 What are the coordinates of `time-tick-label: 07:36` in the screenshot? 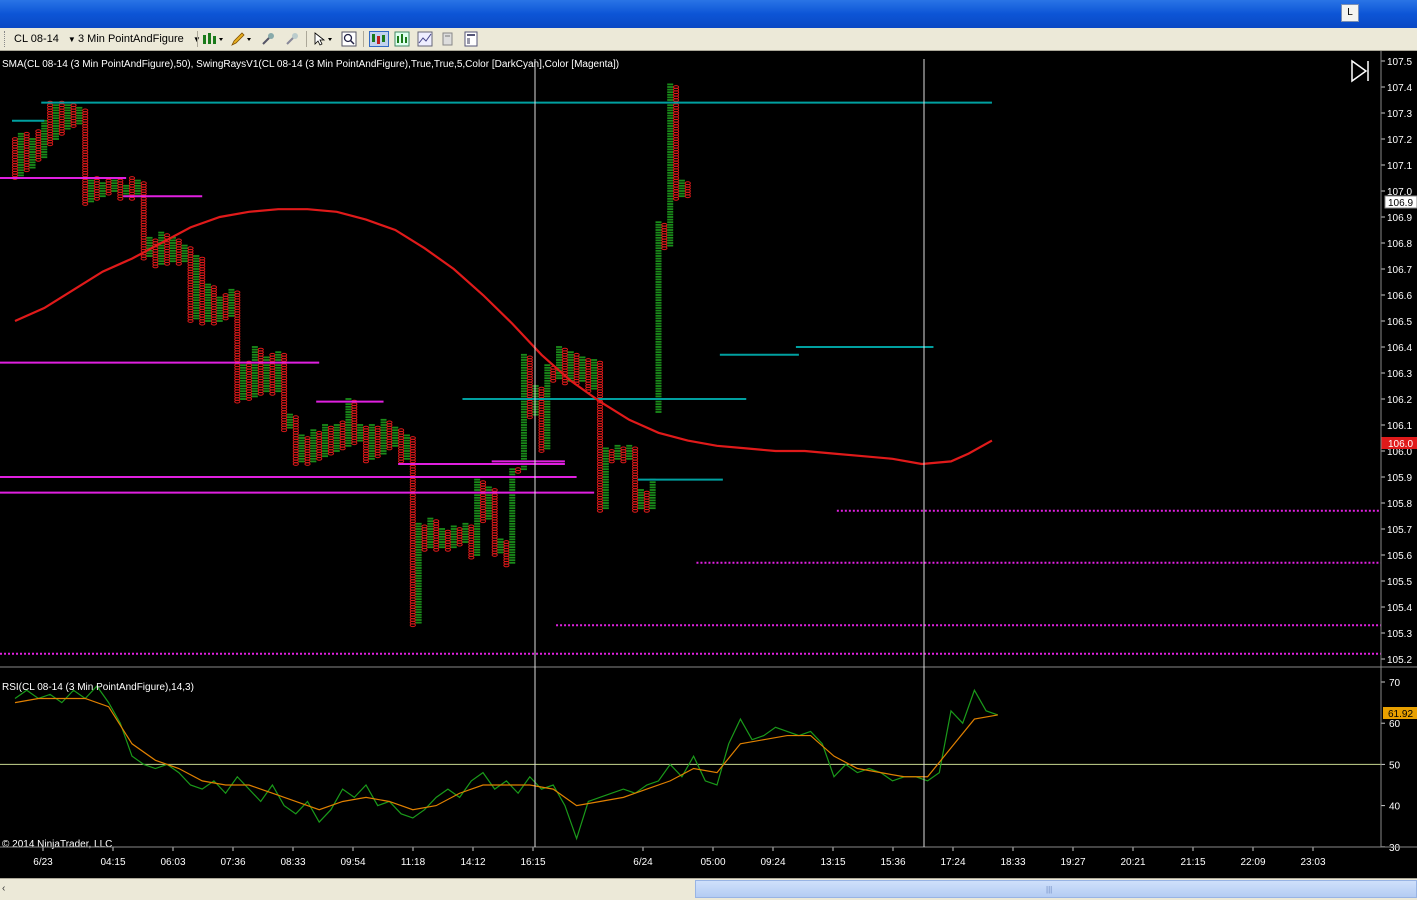 It's located at (232, 862).